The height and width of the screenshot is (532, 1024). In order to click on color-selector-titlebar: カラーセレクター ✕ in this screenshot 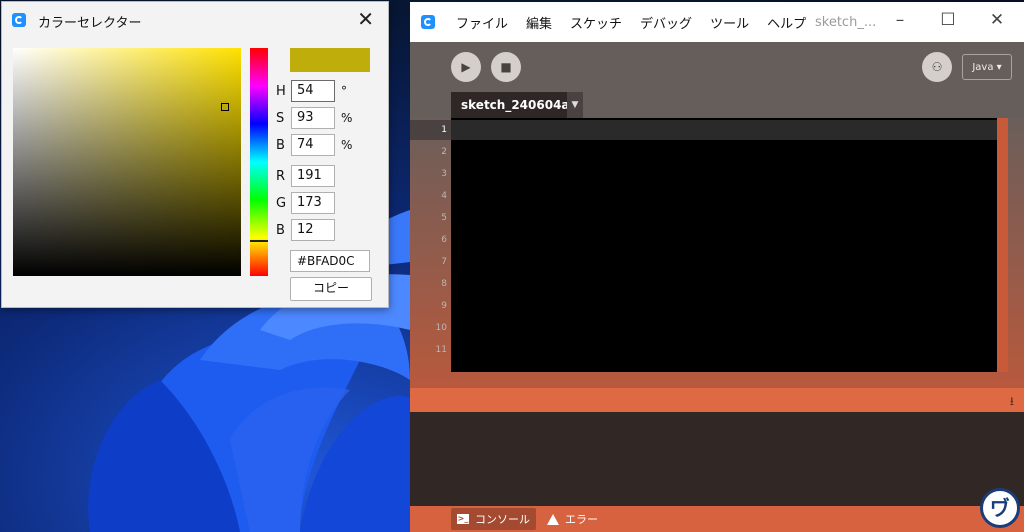, I will do `click(195, 20)`.